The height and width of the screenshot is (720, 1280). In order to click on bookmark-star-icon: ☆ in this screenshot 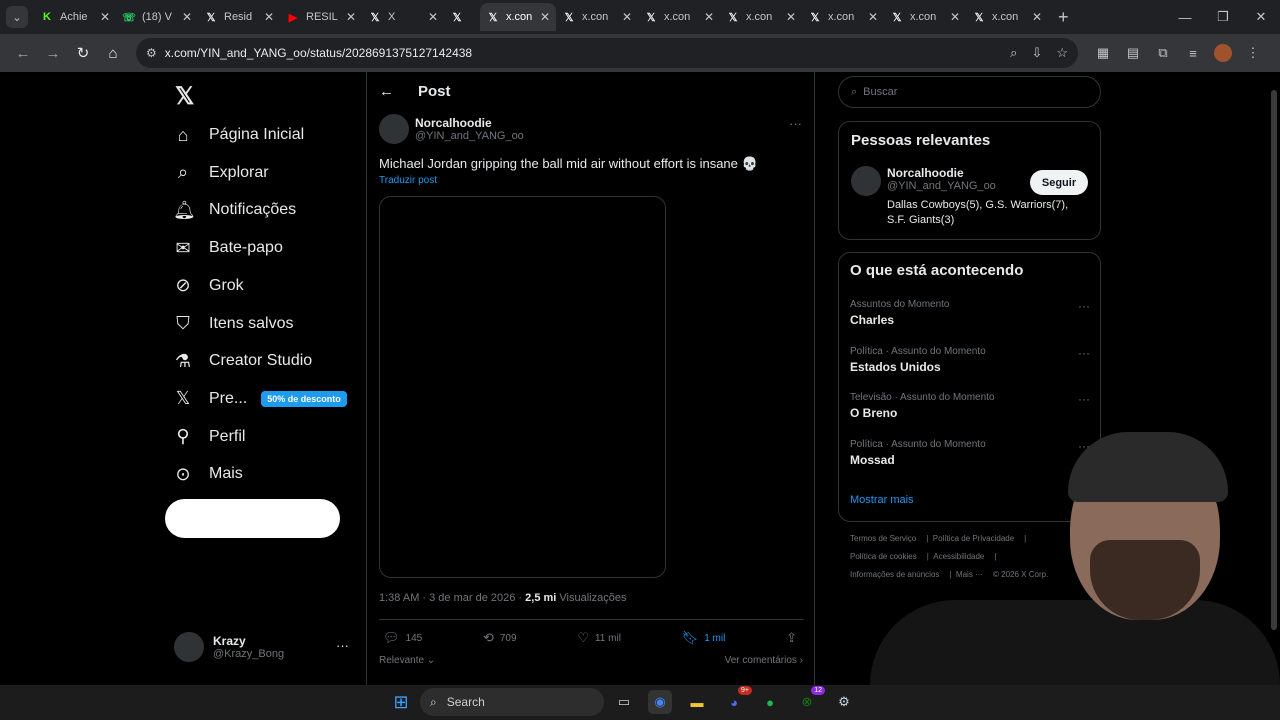, I will do `click(1062, 53)`.